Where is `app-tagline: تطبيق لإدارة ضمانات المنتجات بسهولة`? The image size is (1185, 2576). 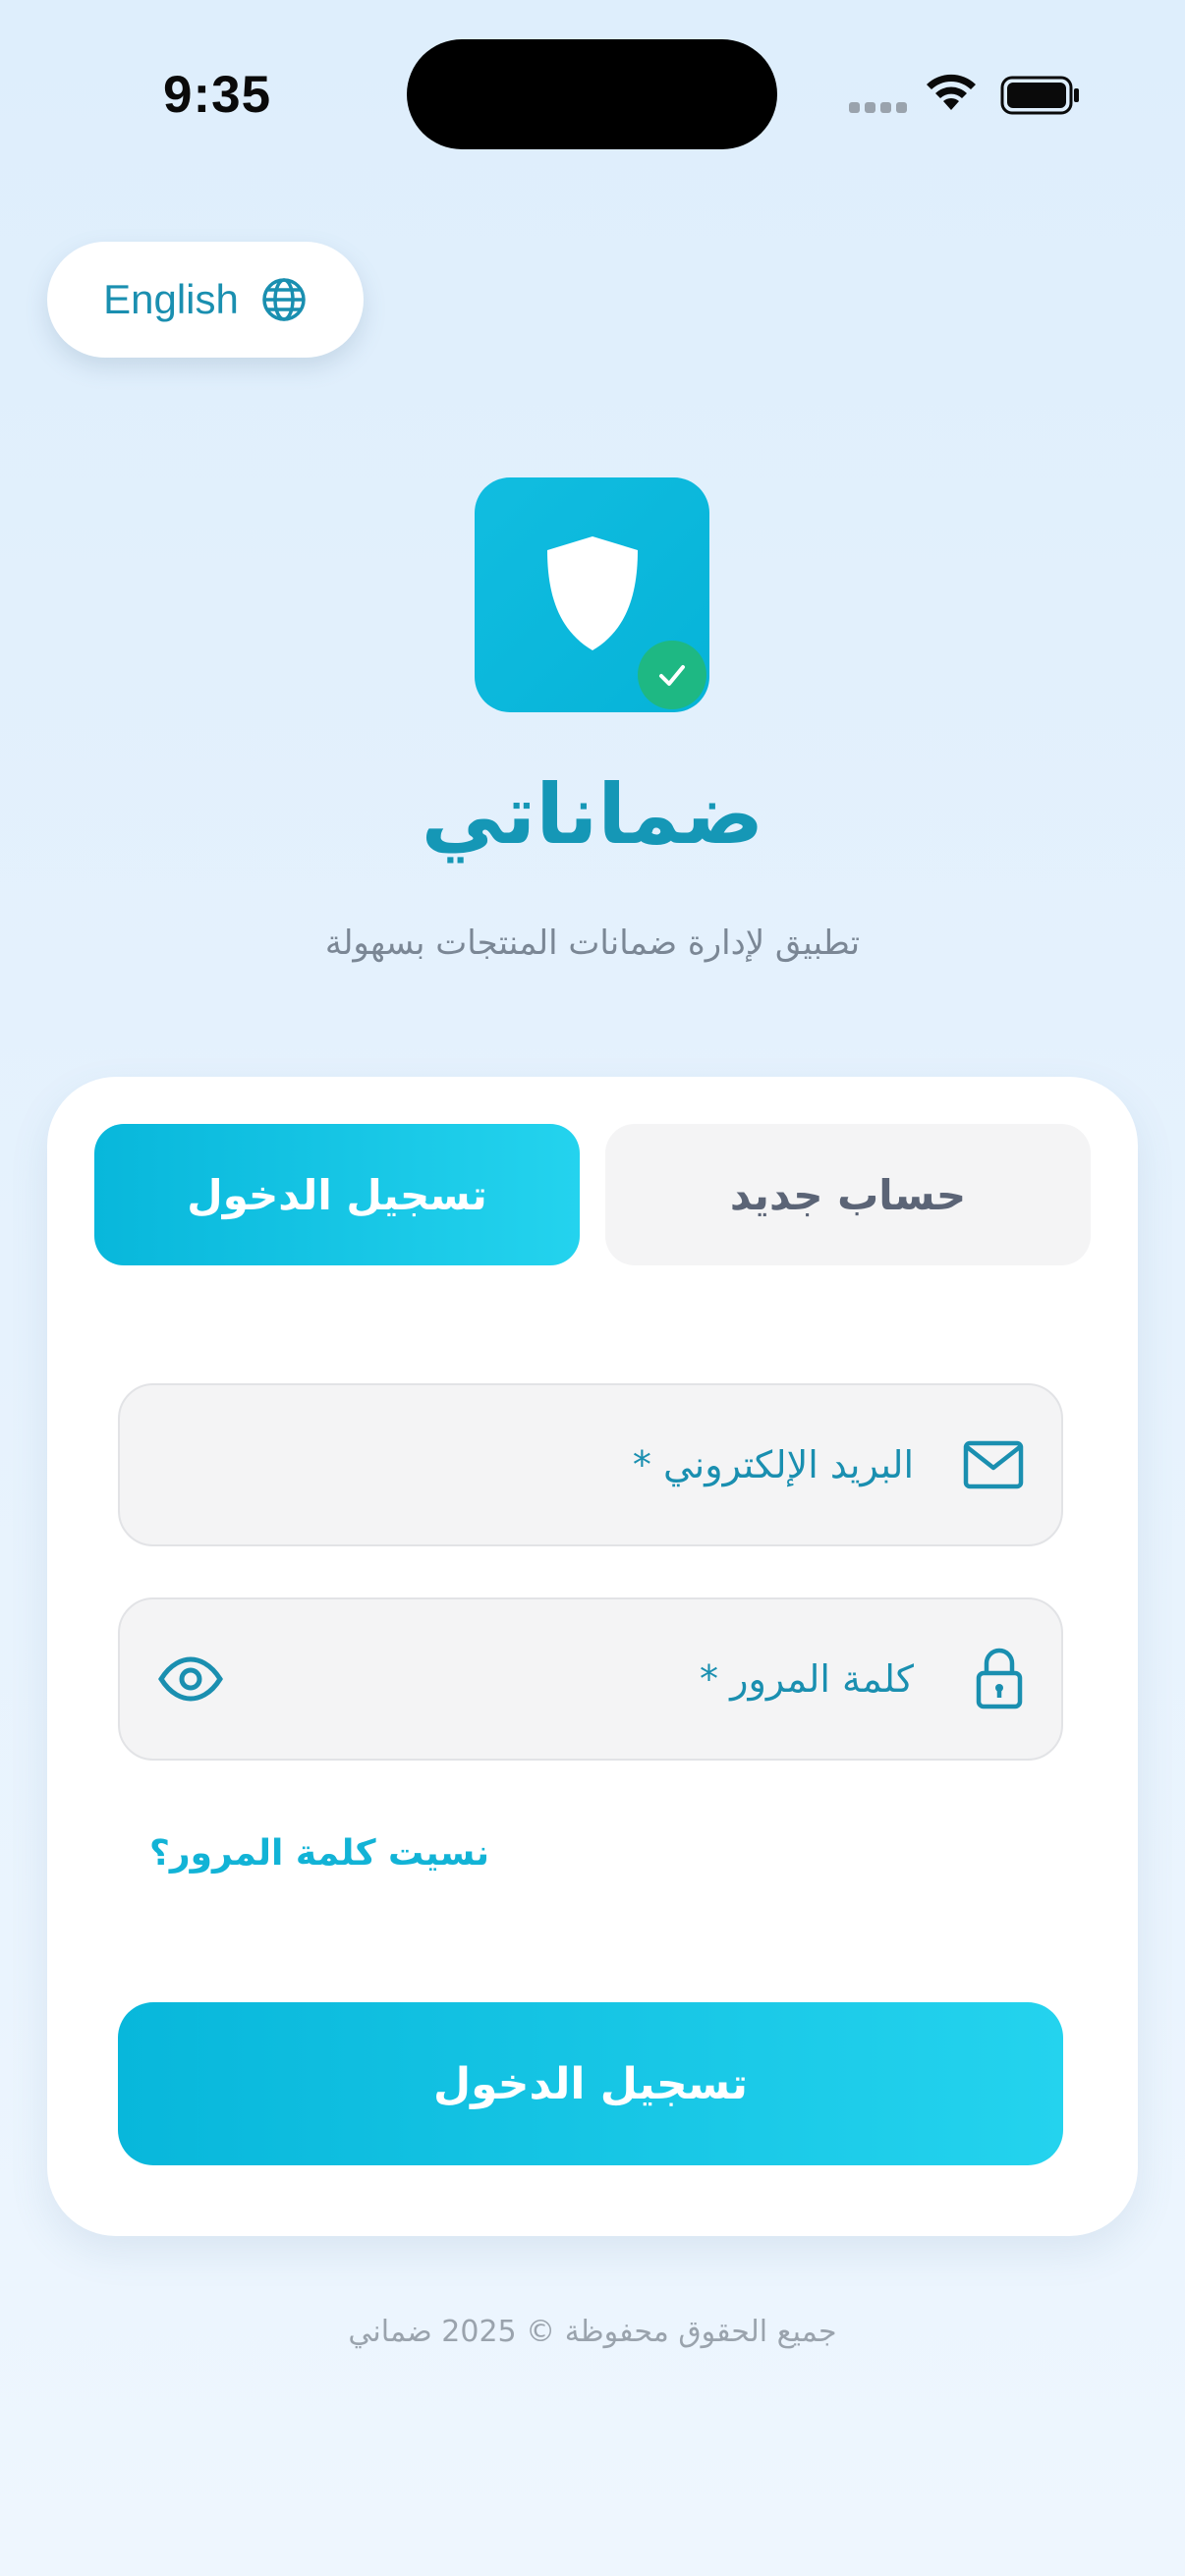
app-tagline: تطبيق لإدارة ضمانات المنتجات بسهولة is located at coordinates (592, 943).